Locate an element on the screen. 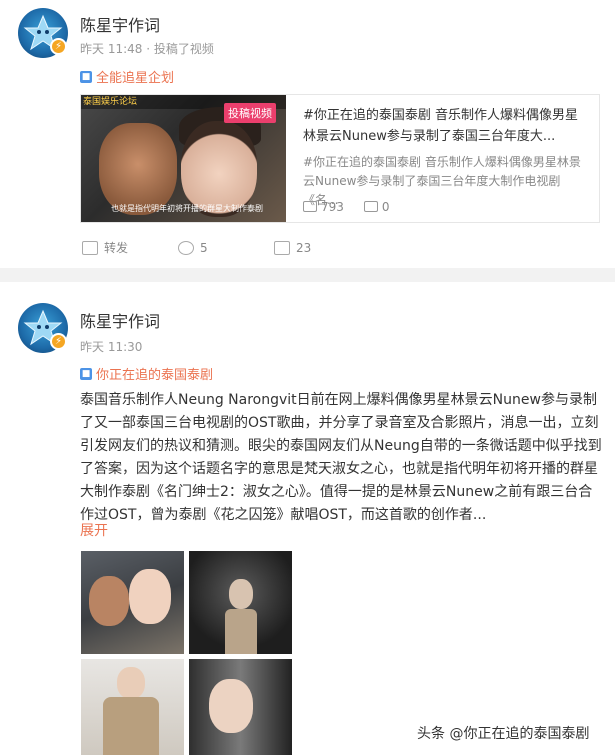 The image size is (615, 755). action-bar: 转发 5 23 is located at coordinates (226, 247).